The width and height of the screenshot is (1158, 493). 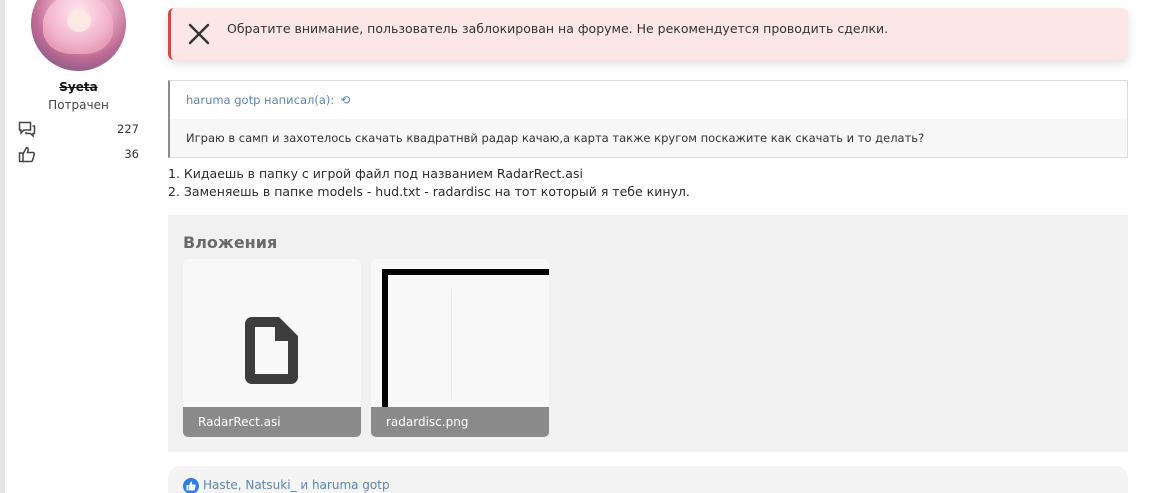 I want to click on speech-bubbles-icon, so click(x=27, y=129).